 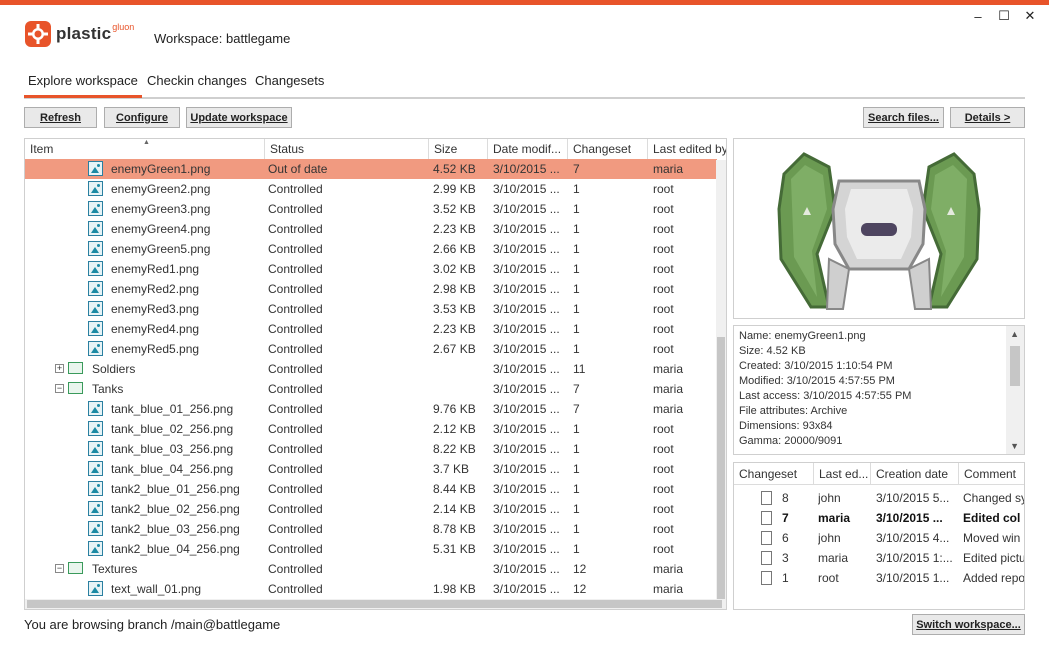 What do you see at coordinates (579, 369) in the screenshot?
I see `item-changeset: 11` at bounding box center [579, 369].